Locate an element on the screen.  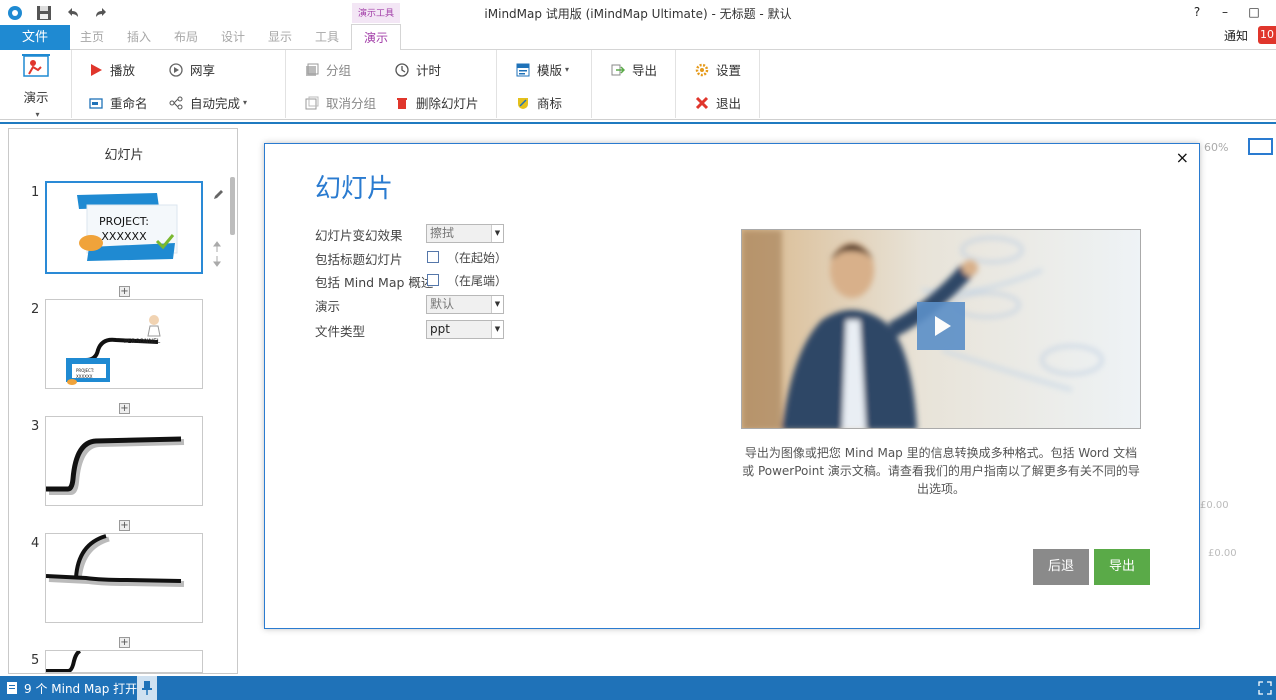
play-label: 播放 is located at coordinates (123, 70).